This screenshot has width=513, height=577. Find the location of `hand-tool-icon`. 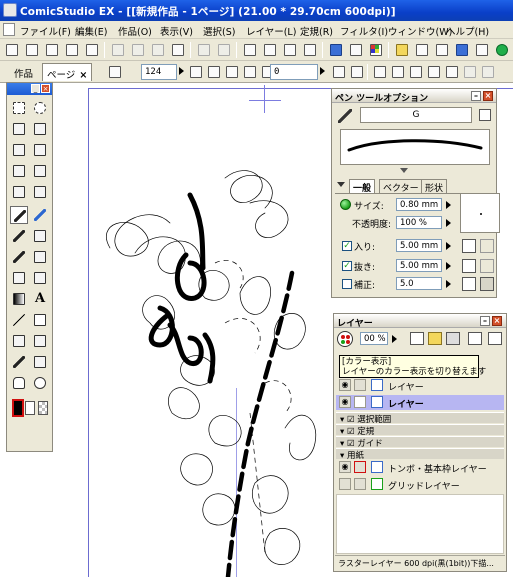

hand-tool-icon is located at coordinates (19, 383).